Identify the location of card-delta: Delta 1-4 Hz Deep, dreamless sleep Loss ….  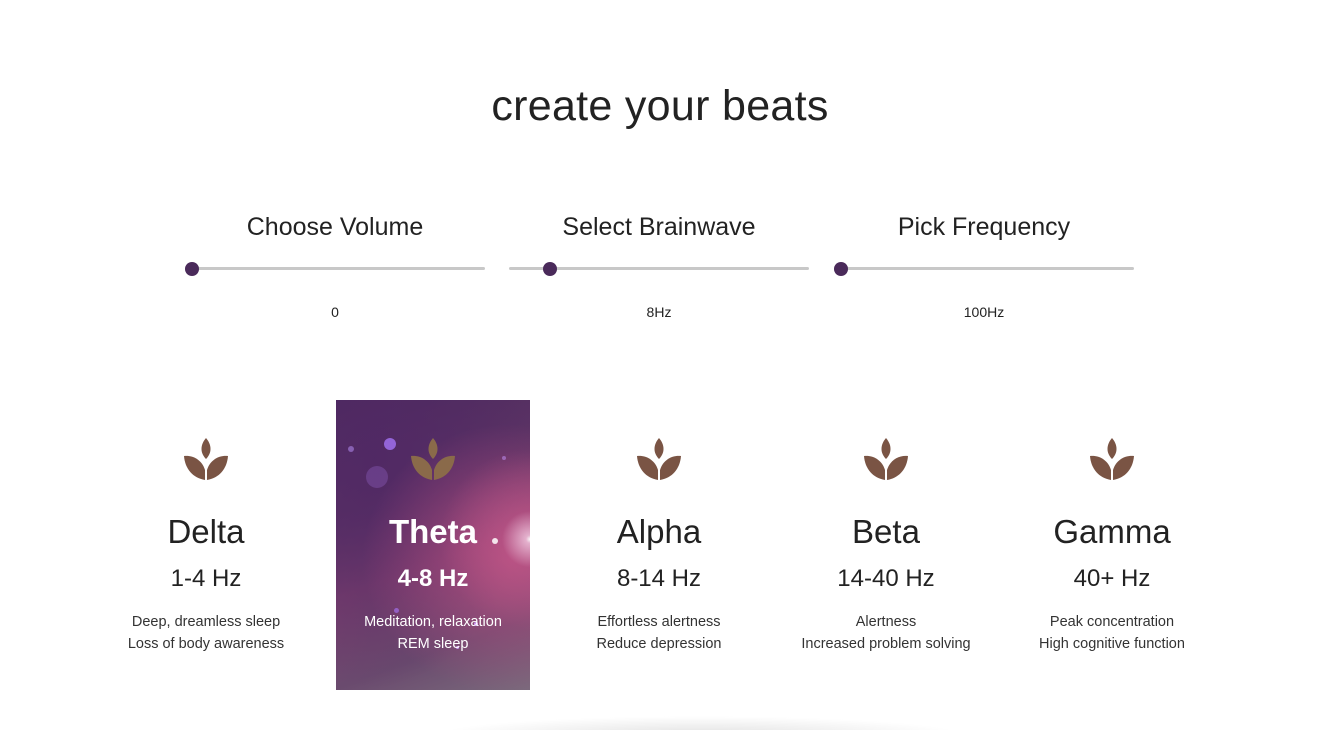
(206, 545).